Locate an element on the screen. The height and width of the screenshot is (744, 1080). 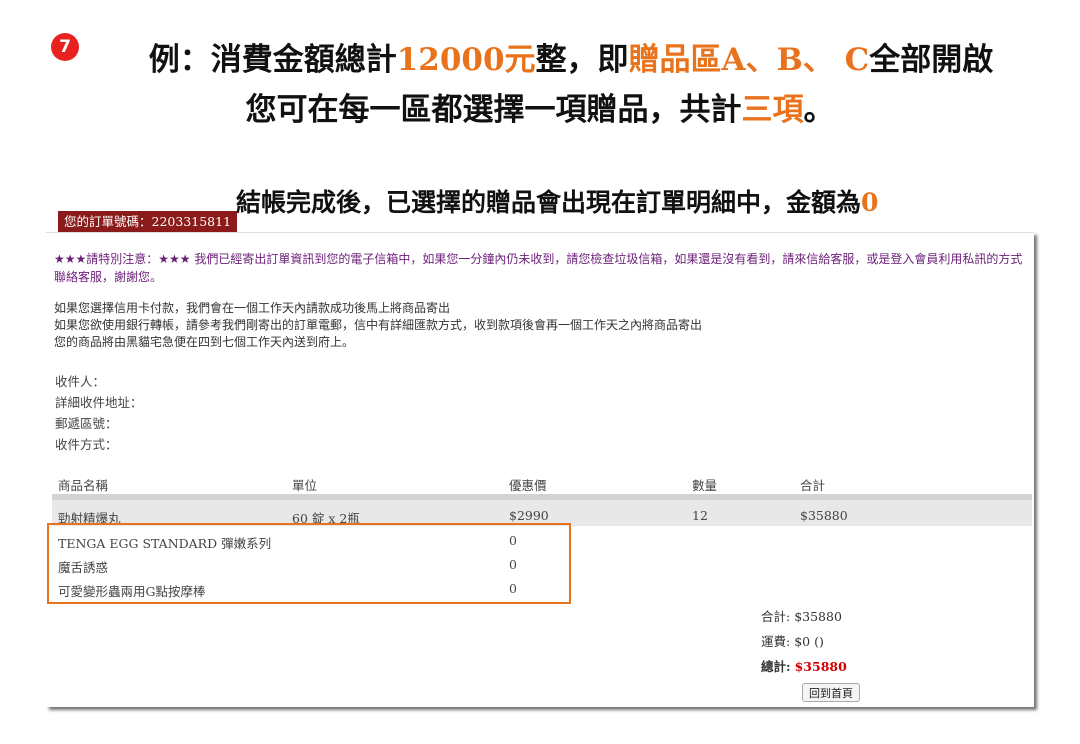
info-line: 您的商品將由黑貓宅急便在四到七個工作天內送到府上。 is located at coordinates (204, 342).